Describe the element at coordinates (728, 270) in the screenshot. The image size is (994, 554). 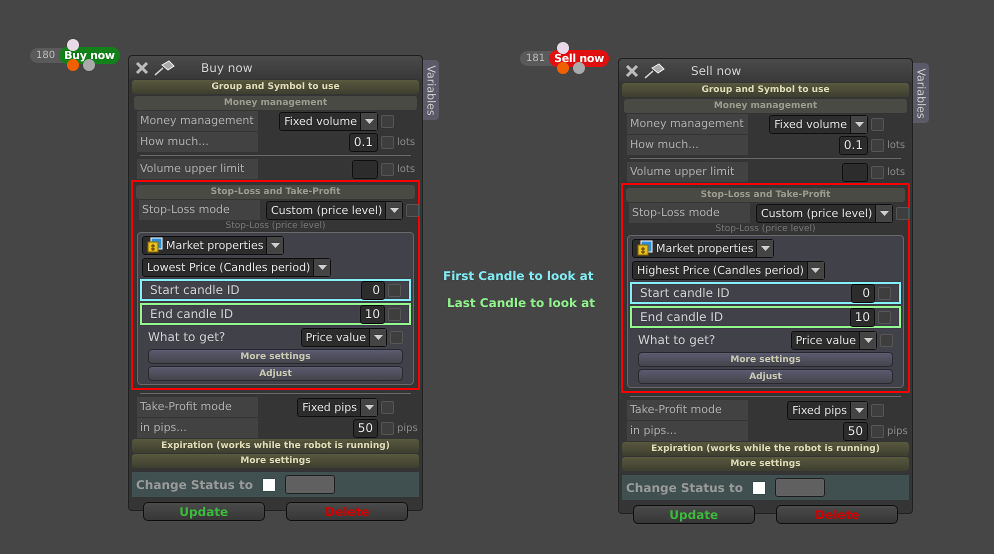
I see `dropdown: Highest Price (Candles period)` at that location.